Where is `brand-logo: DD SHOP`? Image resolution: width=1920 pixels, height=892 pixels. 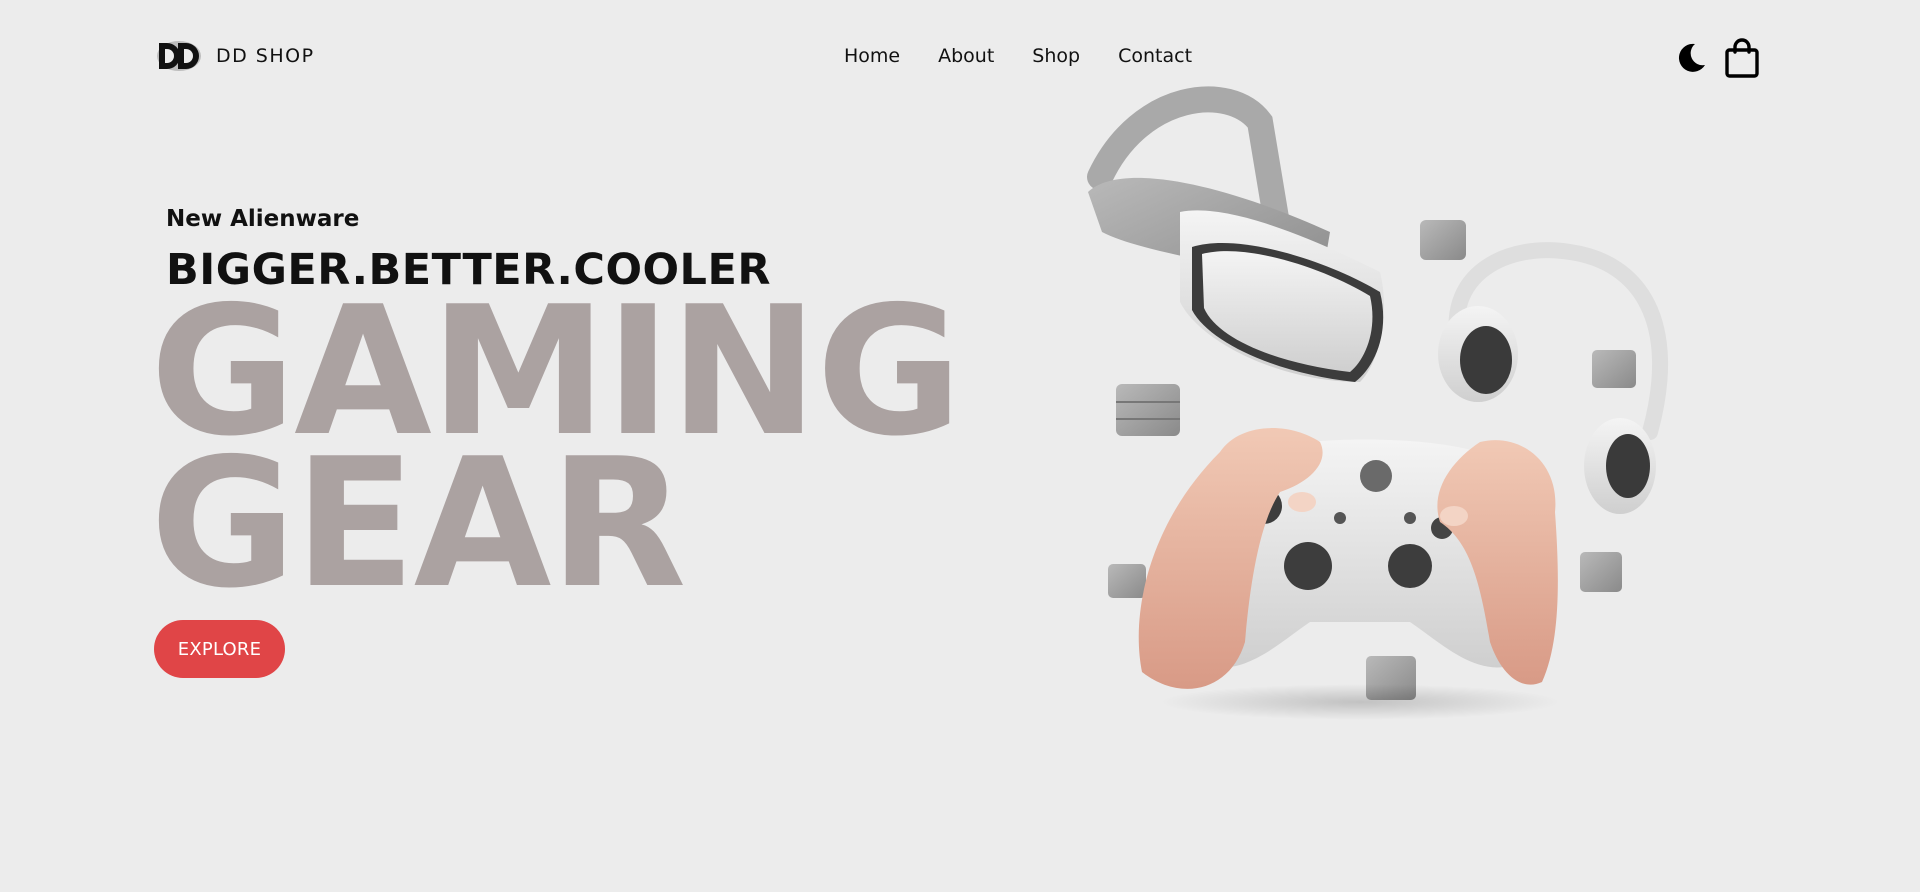
brand-logo: DD SHOP is located at coordinates (235, 56).